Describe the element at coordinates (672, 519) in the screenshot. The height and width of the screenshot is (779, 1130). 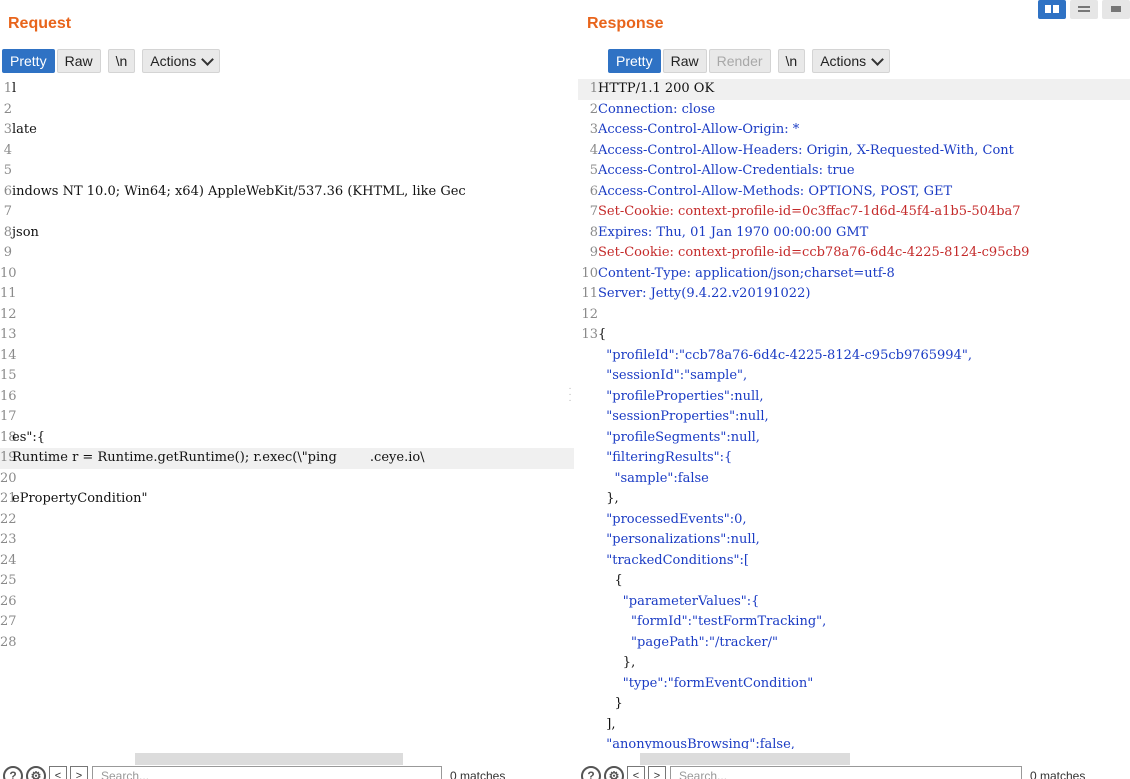
I see `line-text: "processedEvents":0,` at that location.